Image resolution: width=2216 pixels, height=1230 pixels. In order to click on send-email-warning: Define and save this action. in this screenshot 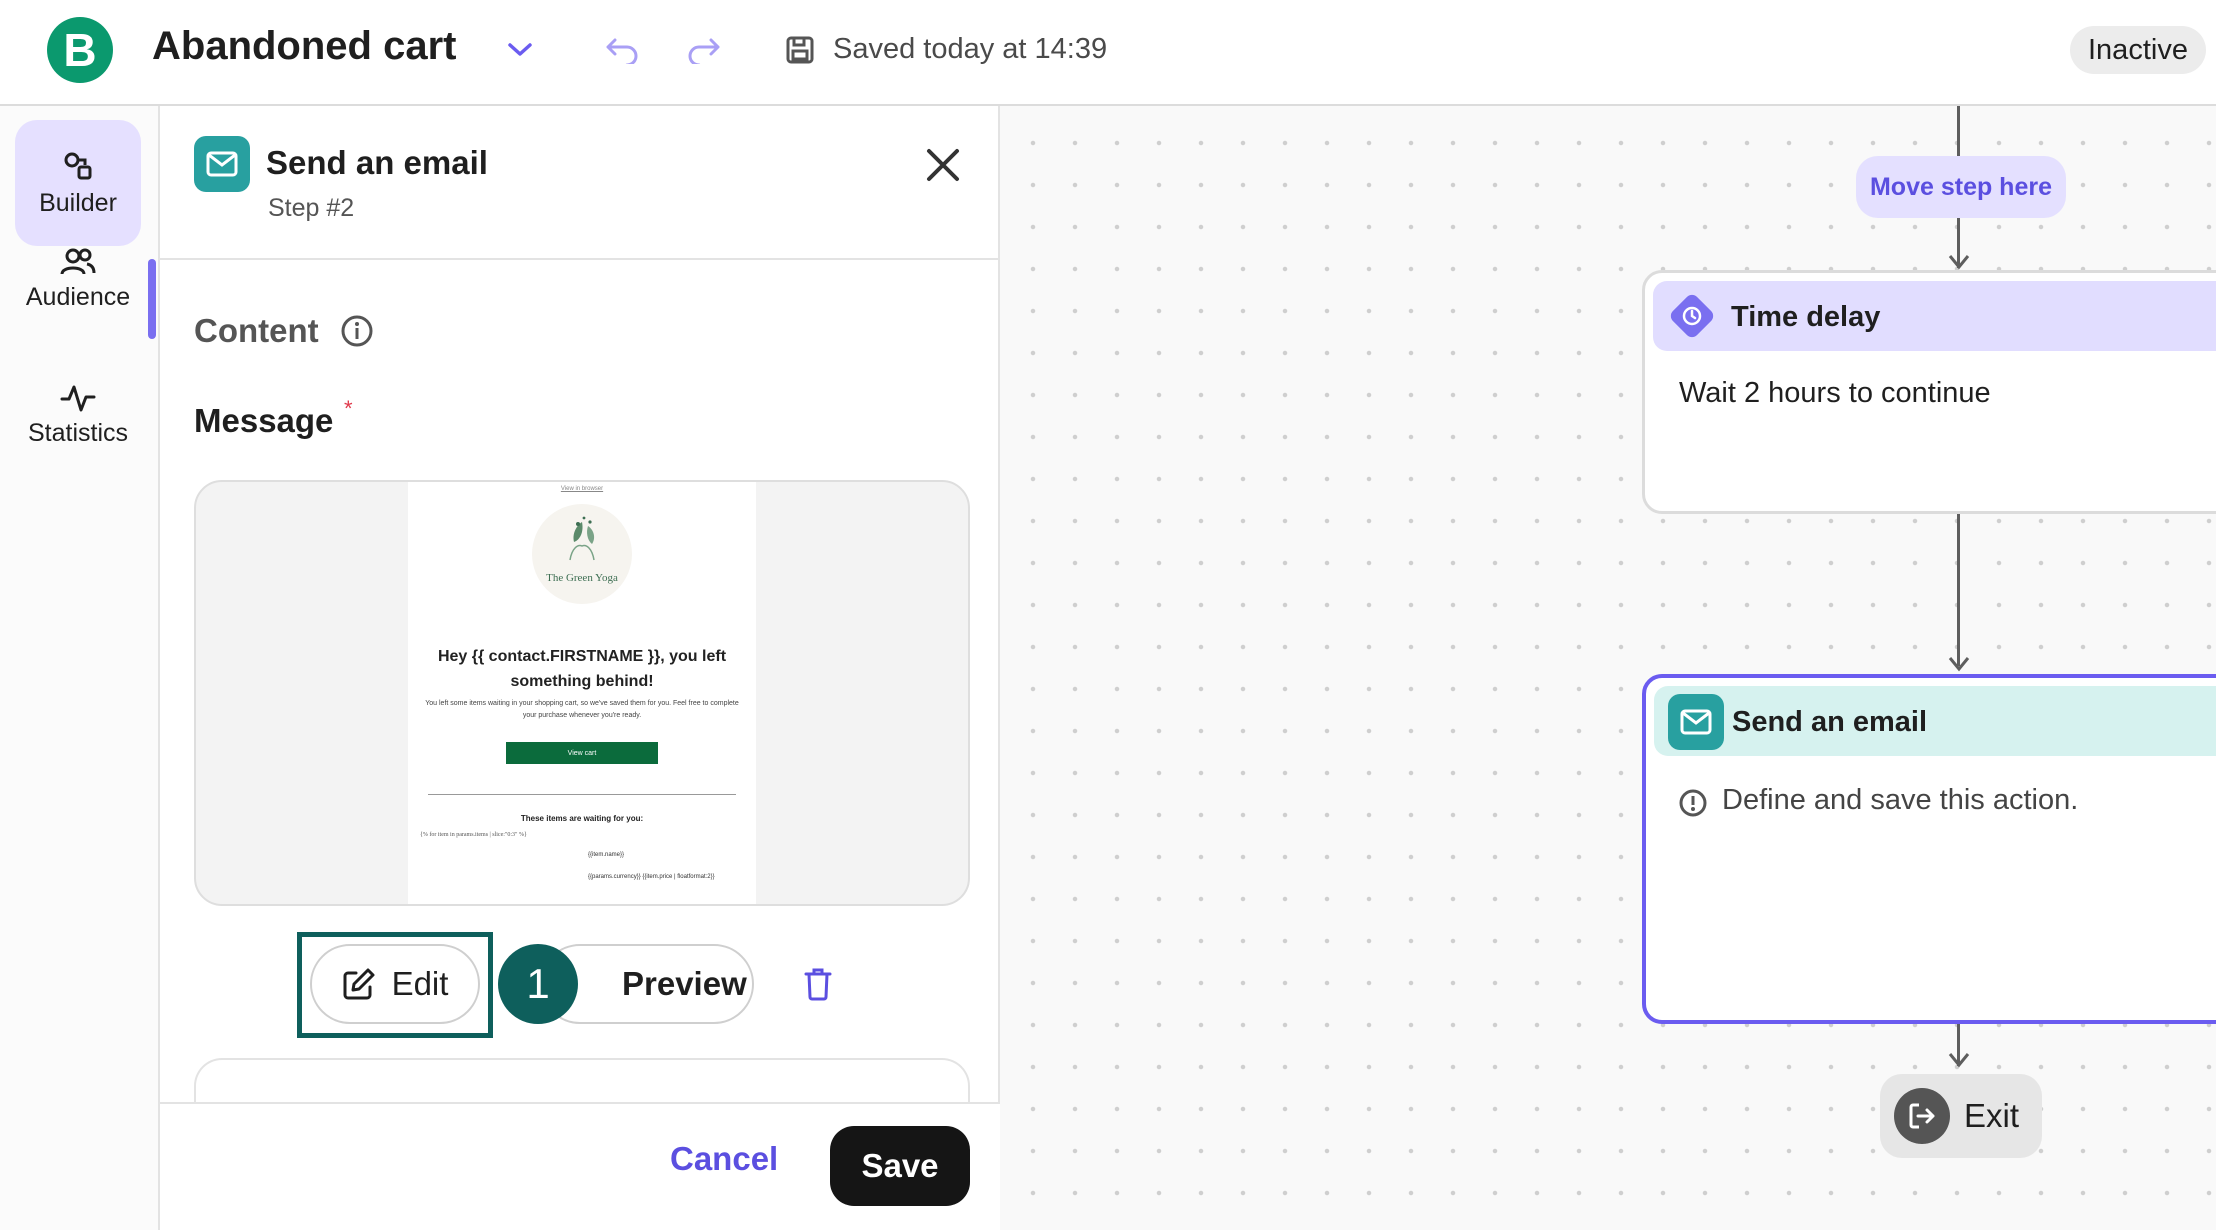, I will do `click(1900, 800)`.